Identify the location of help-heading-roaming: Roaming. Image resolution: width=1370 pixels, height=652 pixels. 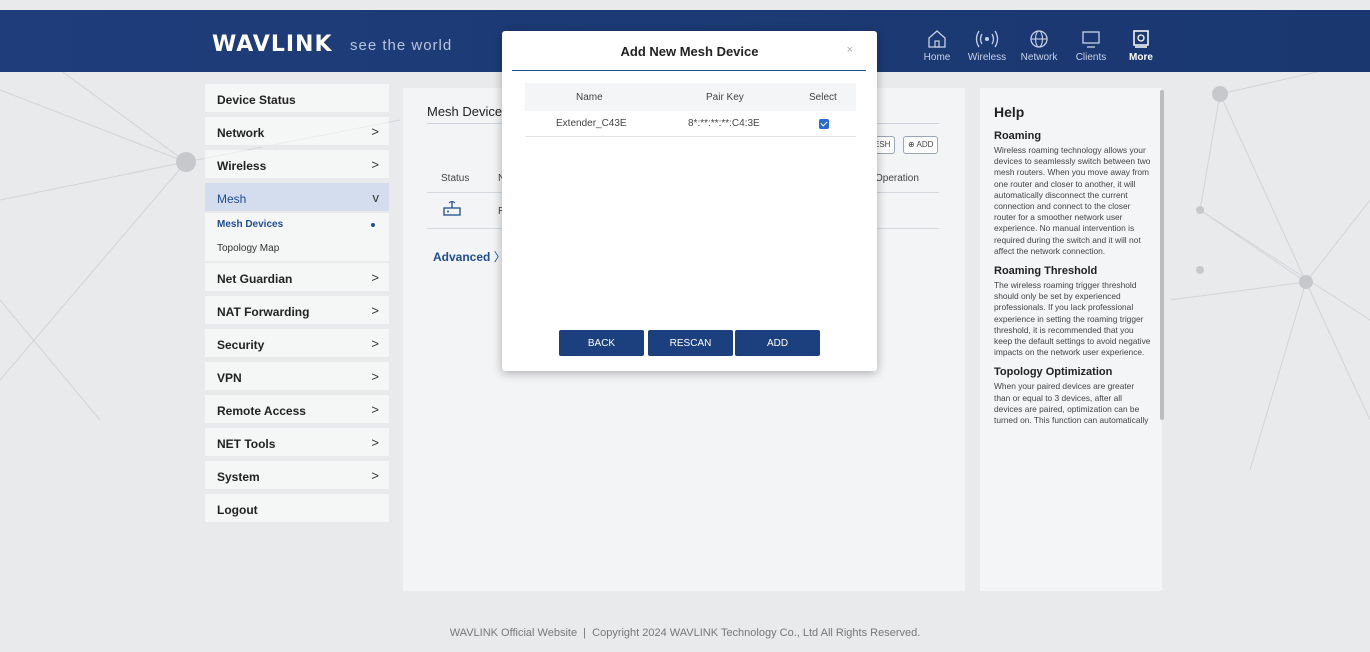
(1018, 136).